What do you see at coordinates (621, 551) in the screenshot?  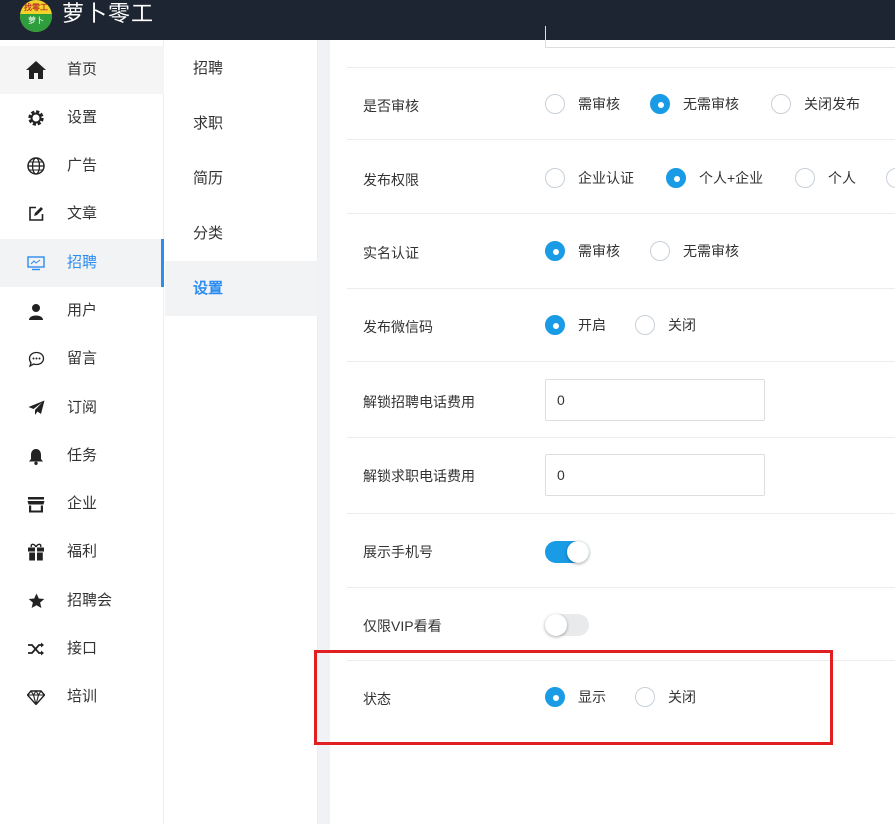 I see `setting-row-show-phone: 展示手机号` at bounding box center [621, 551].